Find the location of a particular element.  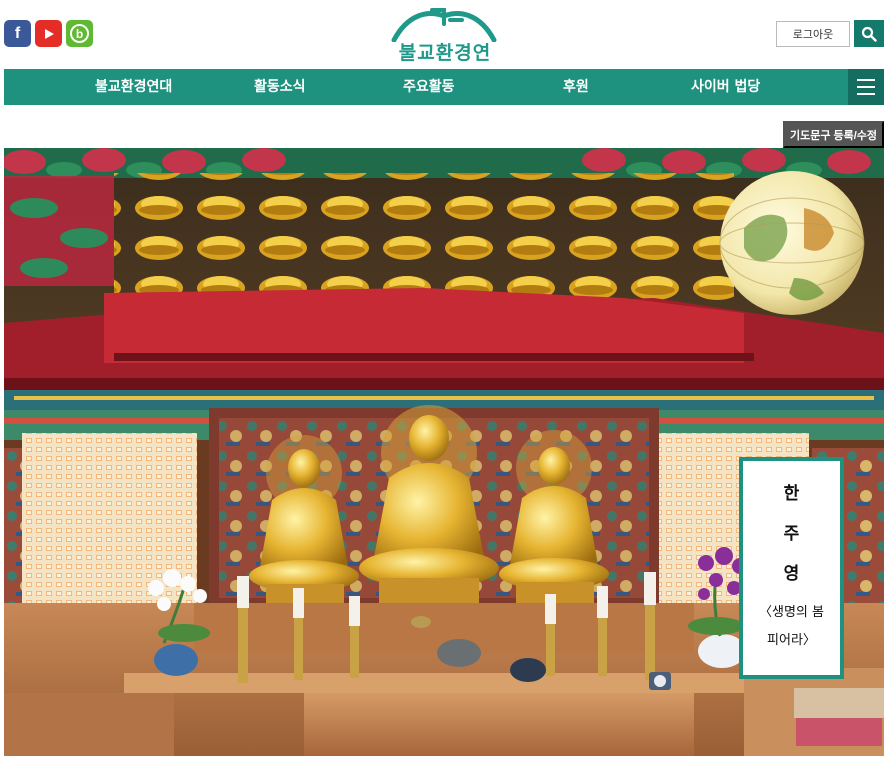

nav-item-cyber-temple: 사이버 법당 is located at coordinates (725, 87).